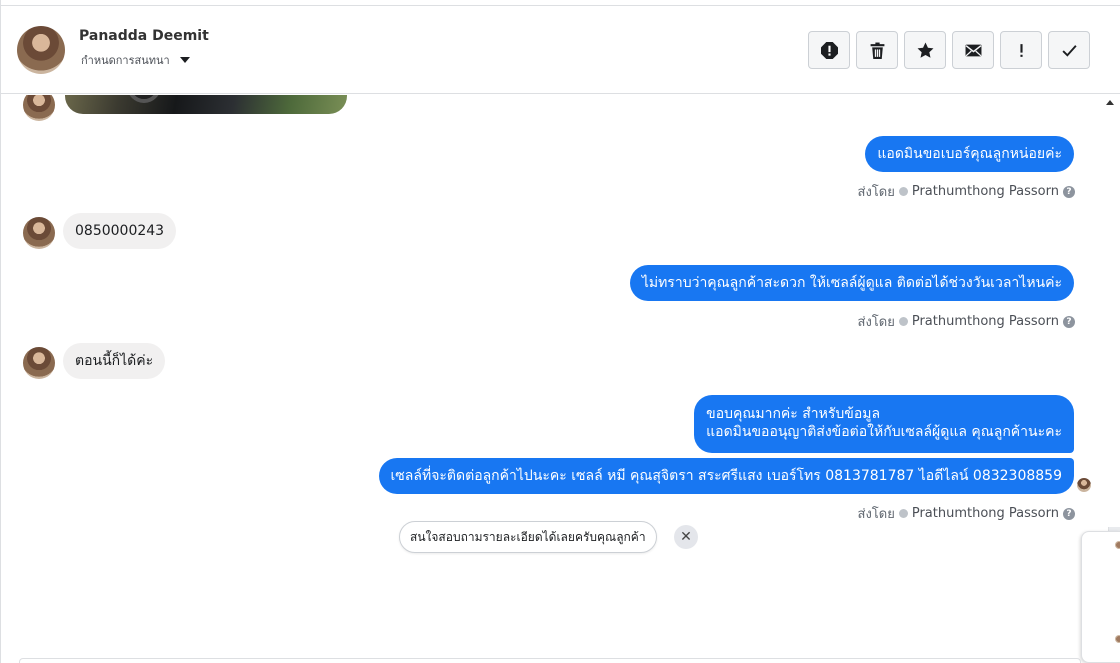 The width and height of the screenshot is (1120, 663). Describe the element at coordinates (125, 60) in the screenshot. I see `conversation-settings-label: กำหนดการสนทนา` at that location.